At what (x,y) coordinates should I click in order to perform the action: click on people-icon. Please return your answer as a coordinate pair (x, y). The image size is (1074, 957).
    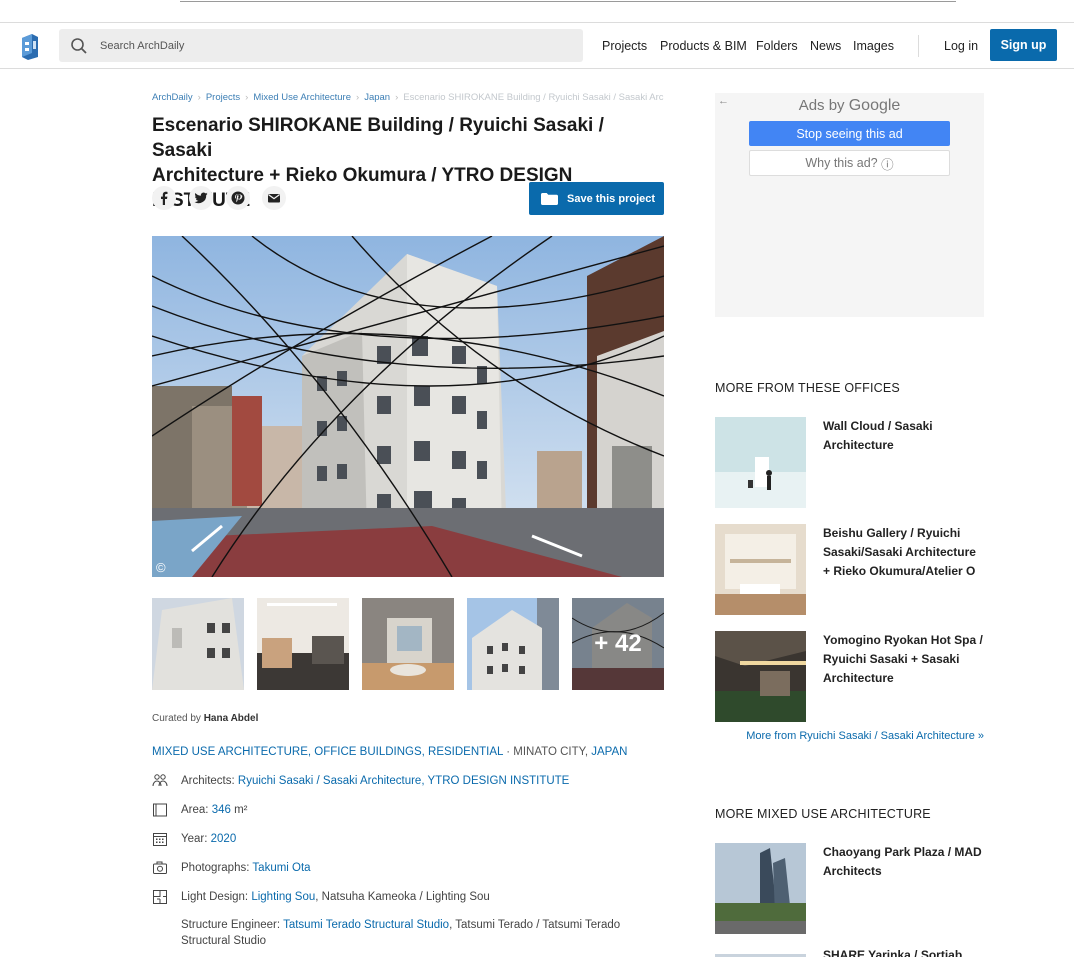
    Looking at the image, I should click on (160, 780).